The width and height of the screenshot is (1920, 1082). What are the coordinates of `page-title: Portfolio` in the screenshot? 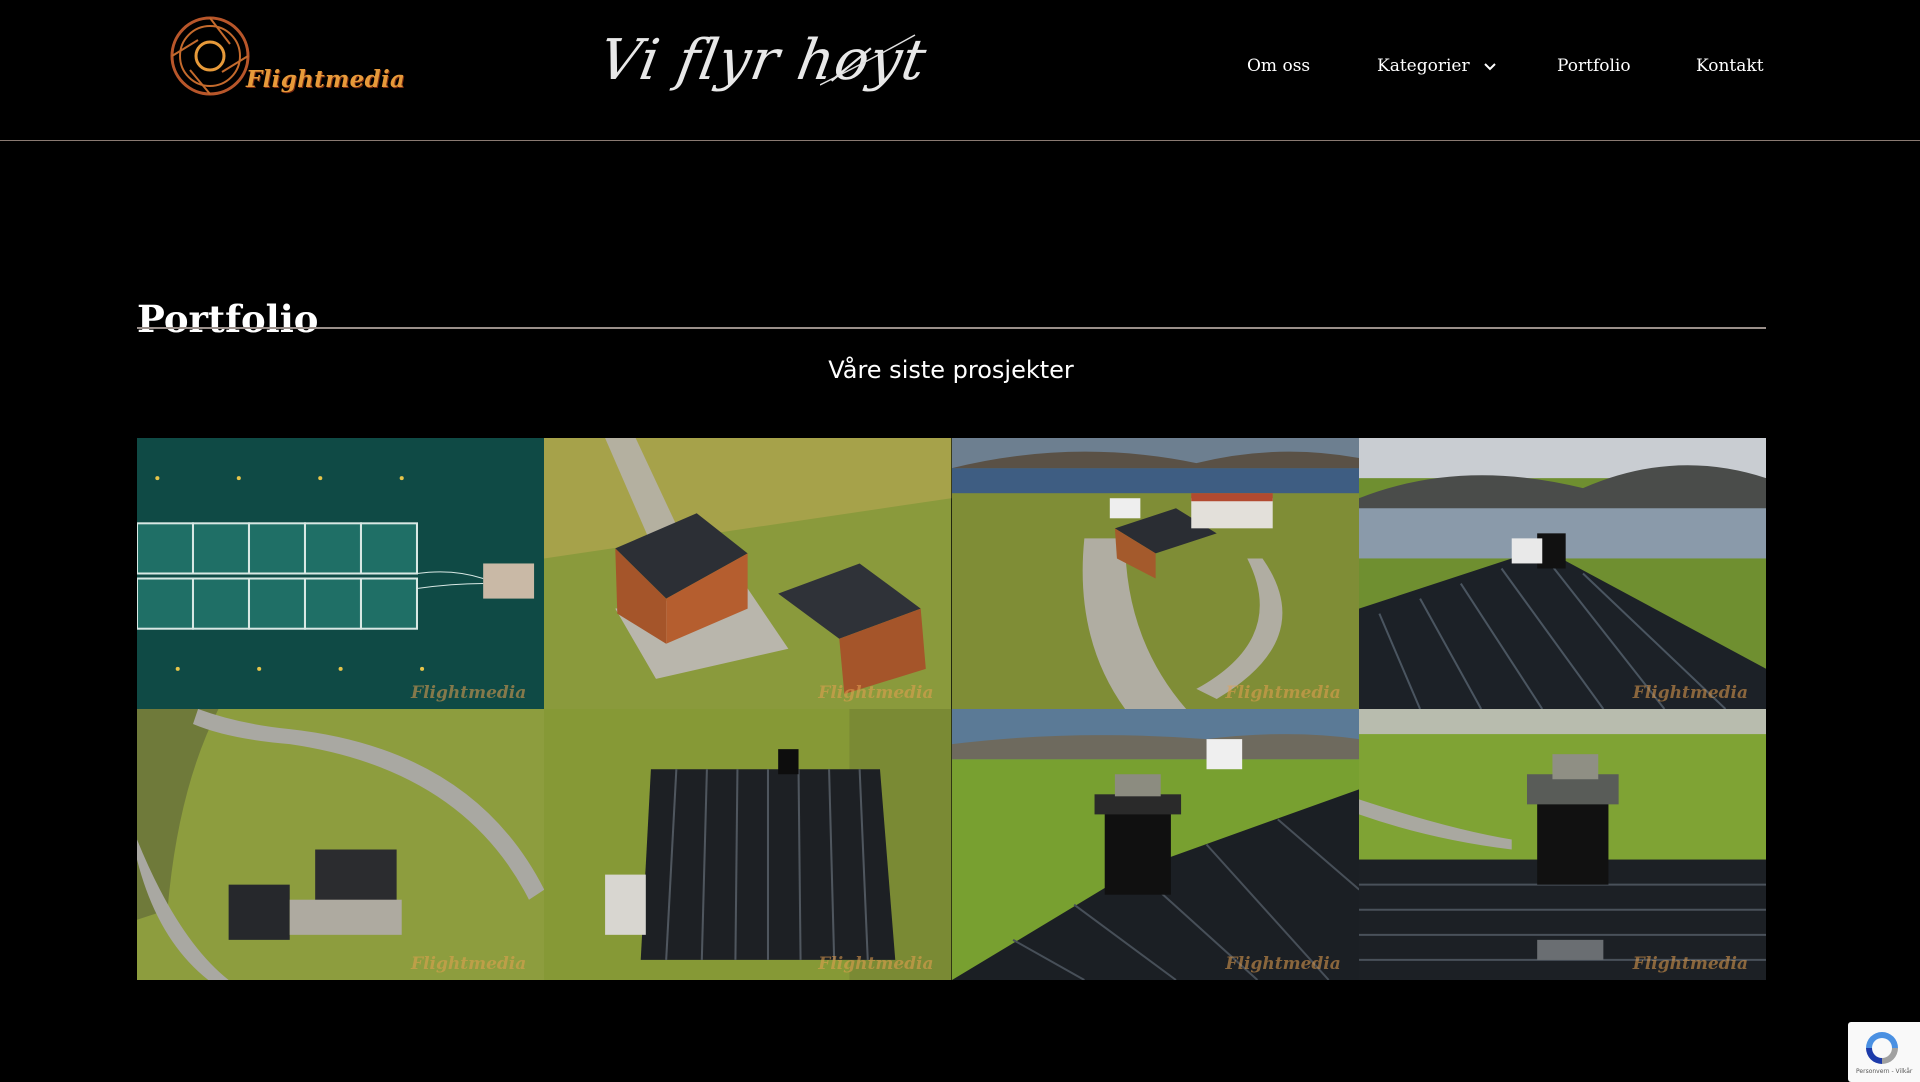 It's located at (228, 318).